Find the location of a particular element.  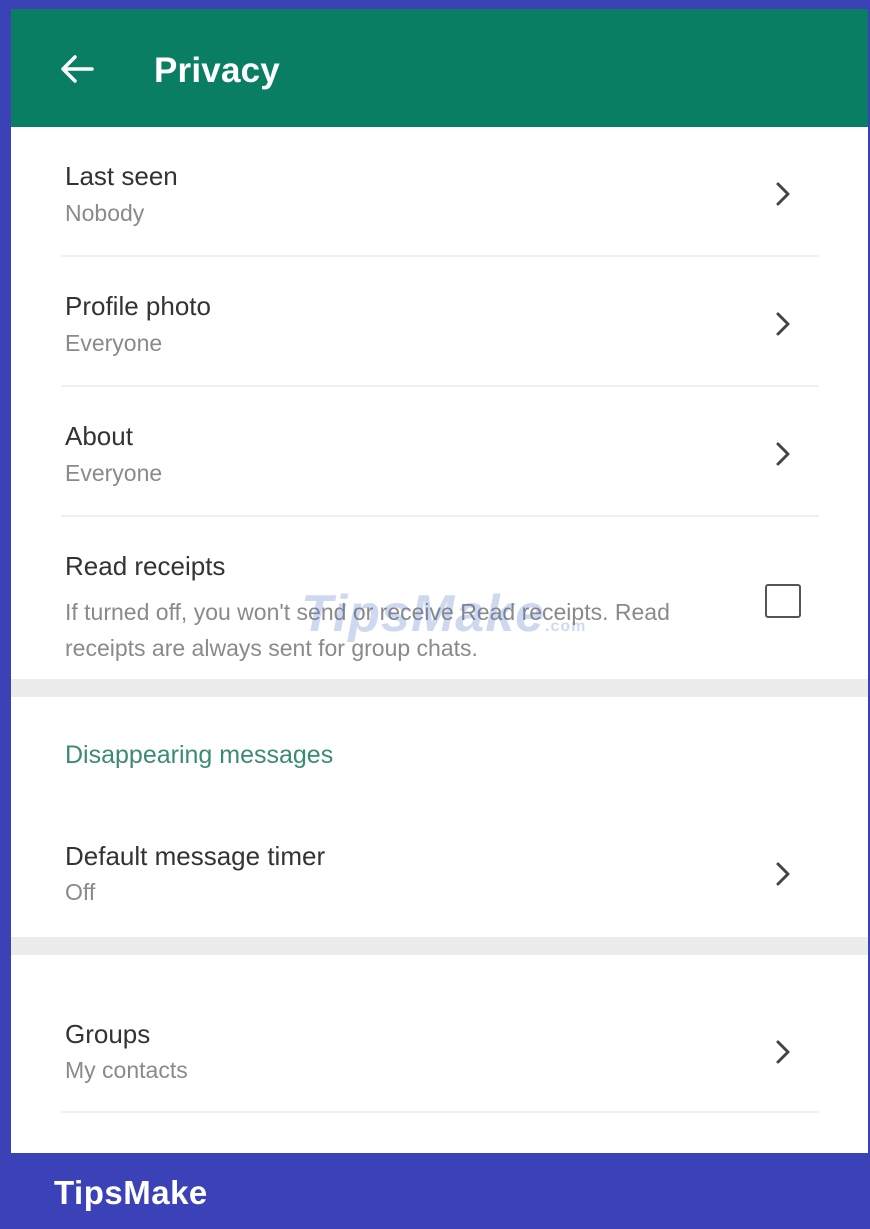

setting-title: Groups is located at coordinates (108, 1034).